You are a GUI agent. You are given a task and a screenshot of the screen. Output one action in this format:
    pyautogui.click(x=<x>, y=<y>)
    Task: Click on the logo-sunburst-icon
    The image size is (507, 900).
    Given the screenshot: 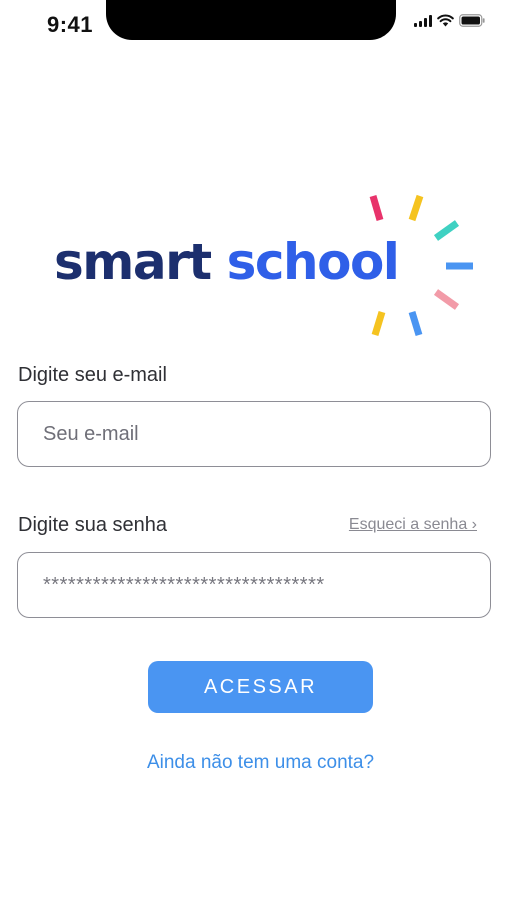 What is the action you would take?
    pyautogui.click(x=421, y=265)
    